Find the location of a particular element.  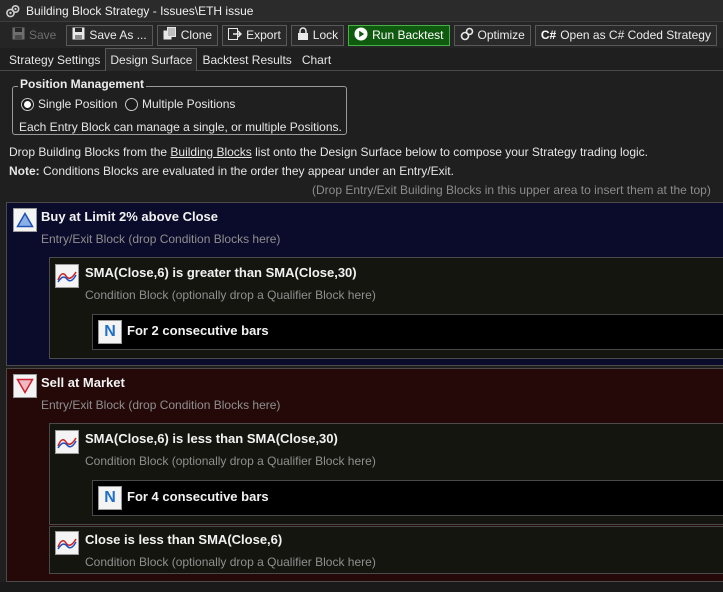

lock-label: Lock is located at coordinates (325, 35).